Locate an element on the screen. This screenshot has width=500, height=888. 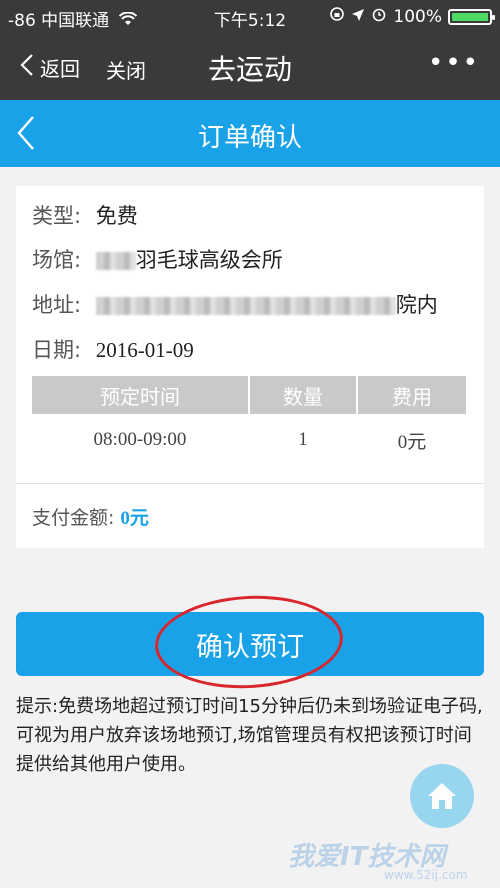
date-label: 日期: is located at coordinates (57, 350).